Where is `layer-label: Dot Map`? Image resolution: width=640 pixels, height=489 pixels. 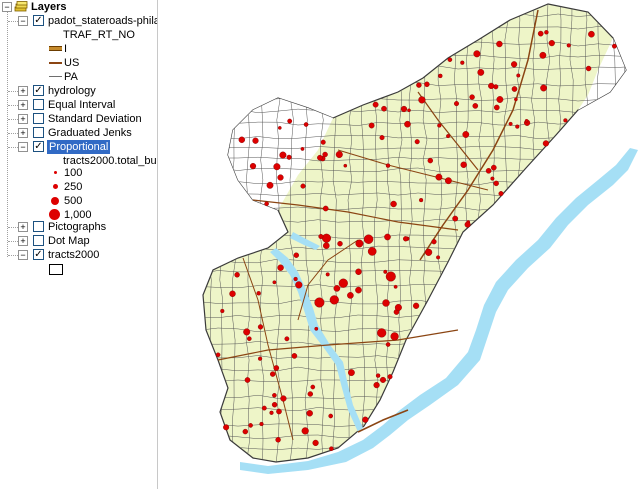 layer-label: Dot Map is located at coordinates (69, 241).